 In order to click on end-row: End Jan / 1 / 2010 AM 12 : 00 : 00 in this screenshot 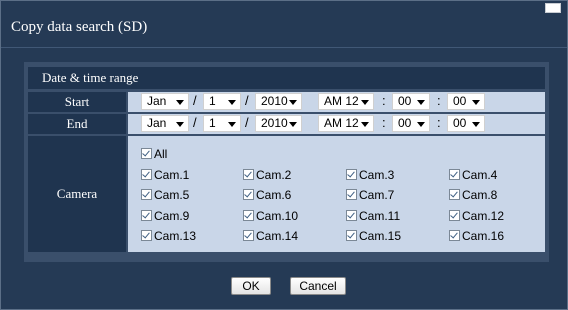, I will do `click(286, 124)`.